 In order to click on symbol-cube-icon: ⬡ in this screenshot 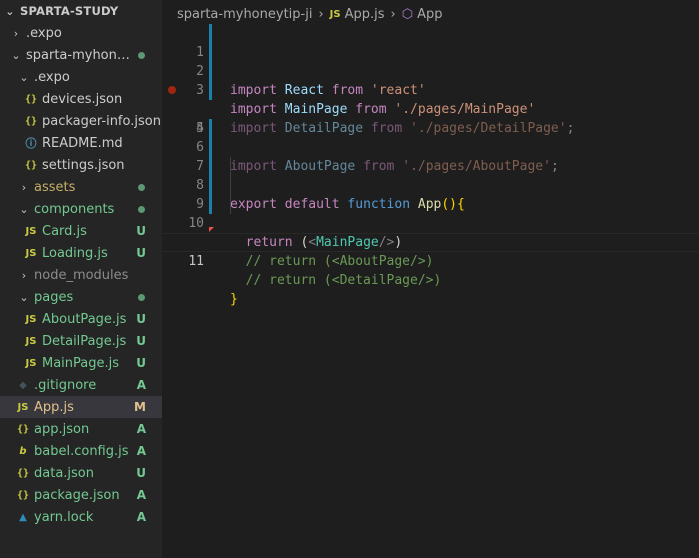, I will do `click(407, 14)`.